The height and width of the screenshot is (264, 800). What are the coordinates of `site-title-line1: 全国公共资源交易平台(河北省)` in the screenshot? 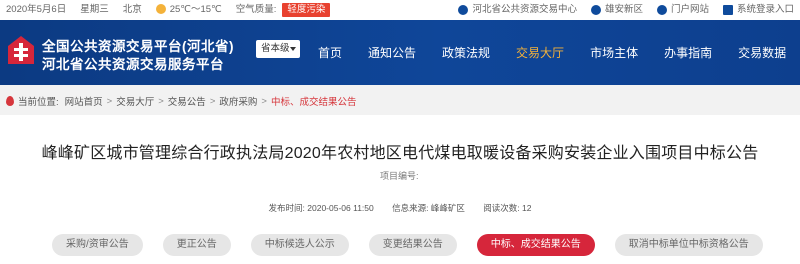 It's located at (138, 46).